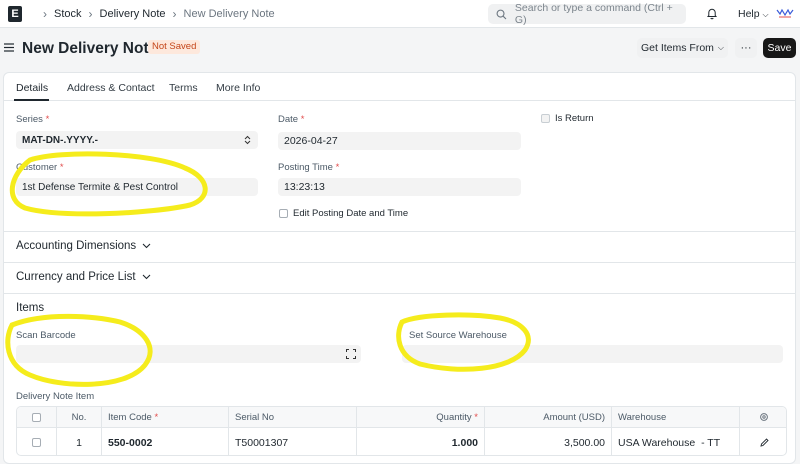 The image size is (800, 464). I want to click on accounting-dimensions-section, so click(399, 231).